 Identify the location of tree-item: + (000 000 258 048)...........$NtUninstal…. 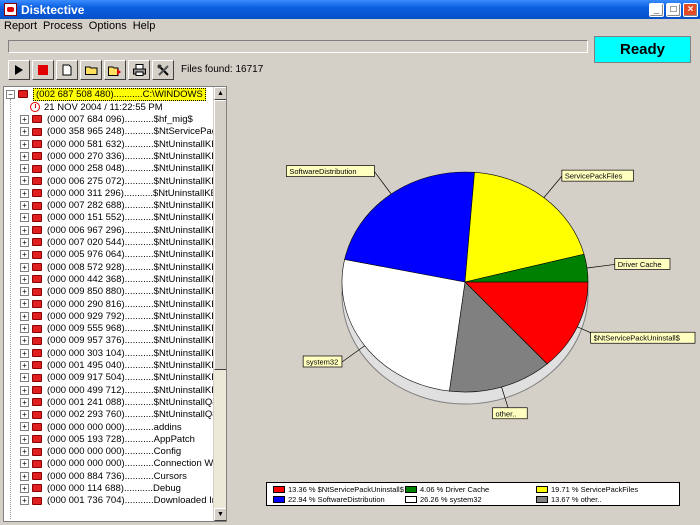
(117, 169).